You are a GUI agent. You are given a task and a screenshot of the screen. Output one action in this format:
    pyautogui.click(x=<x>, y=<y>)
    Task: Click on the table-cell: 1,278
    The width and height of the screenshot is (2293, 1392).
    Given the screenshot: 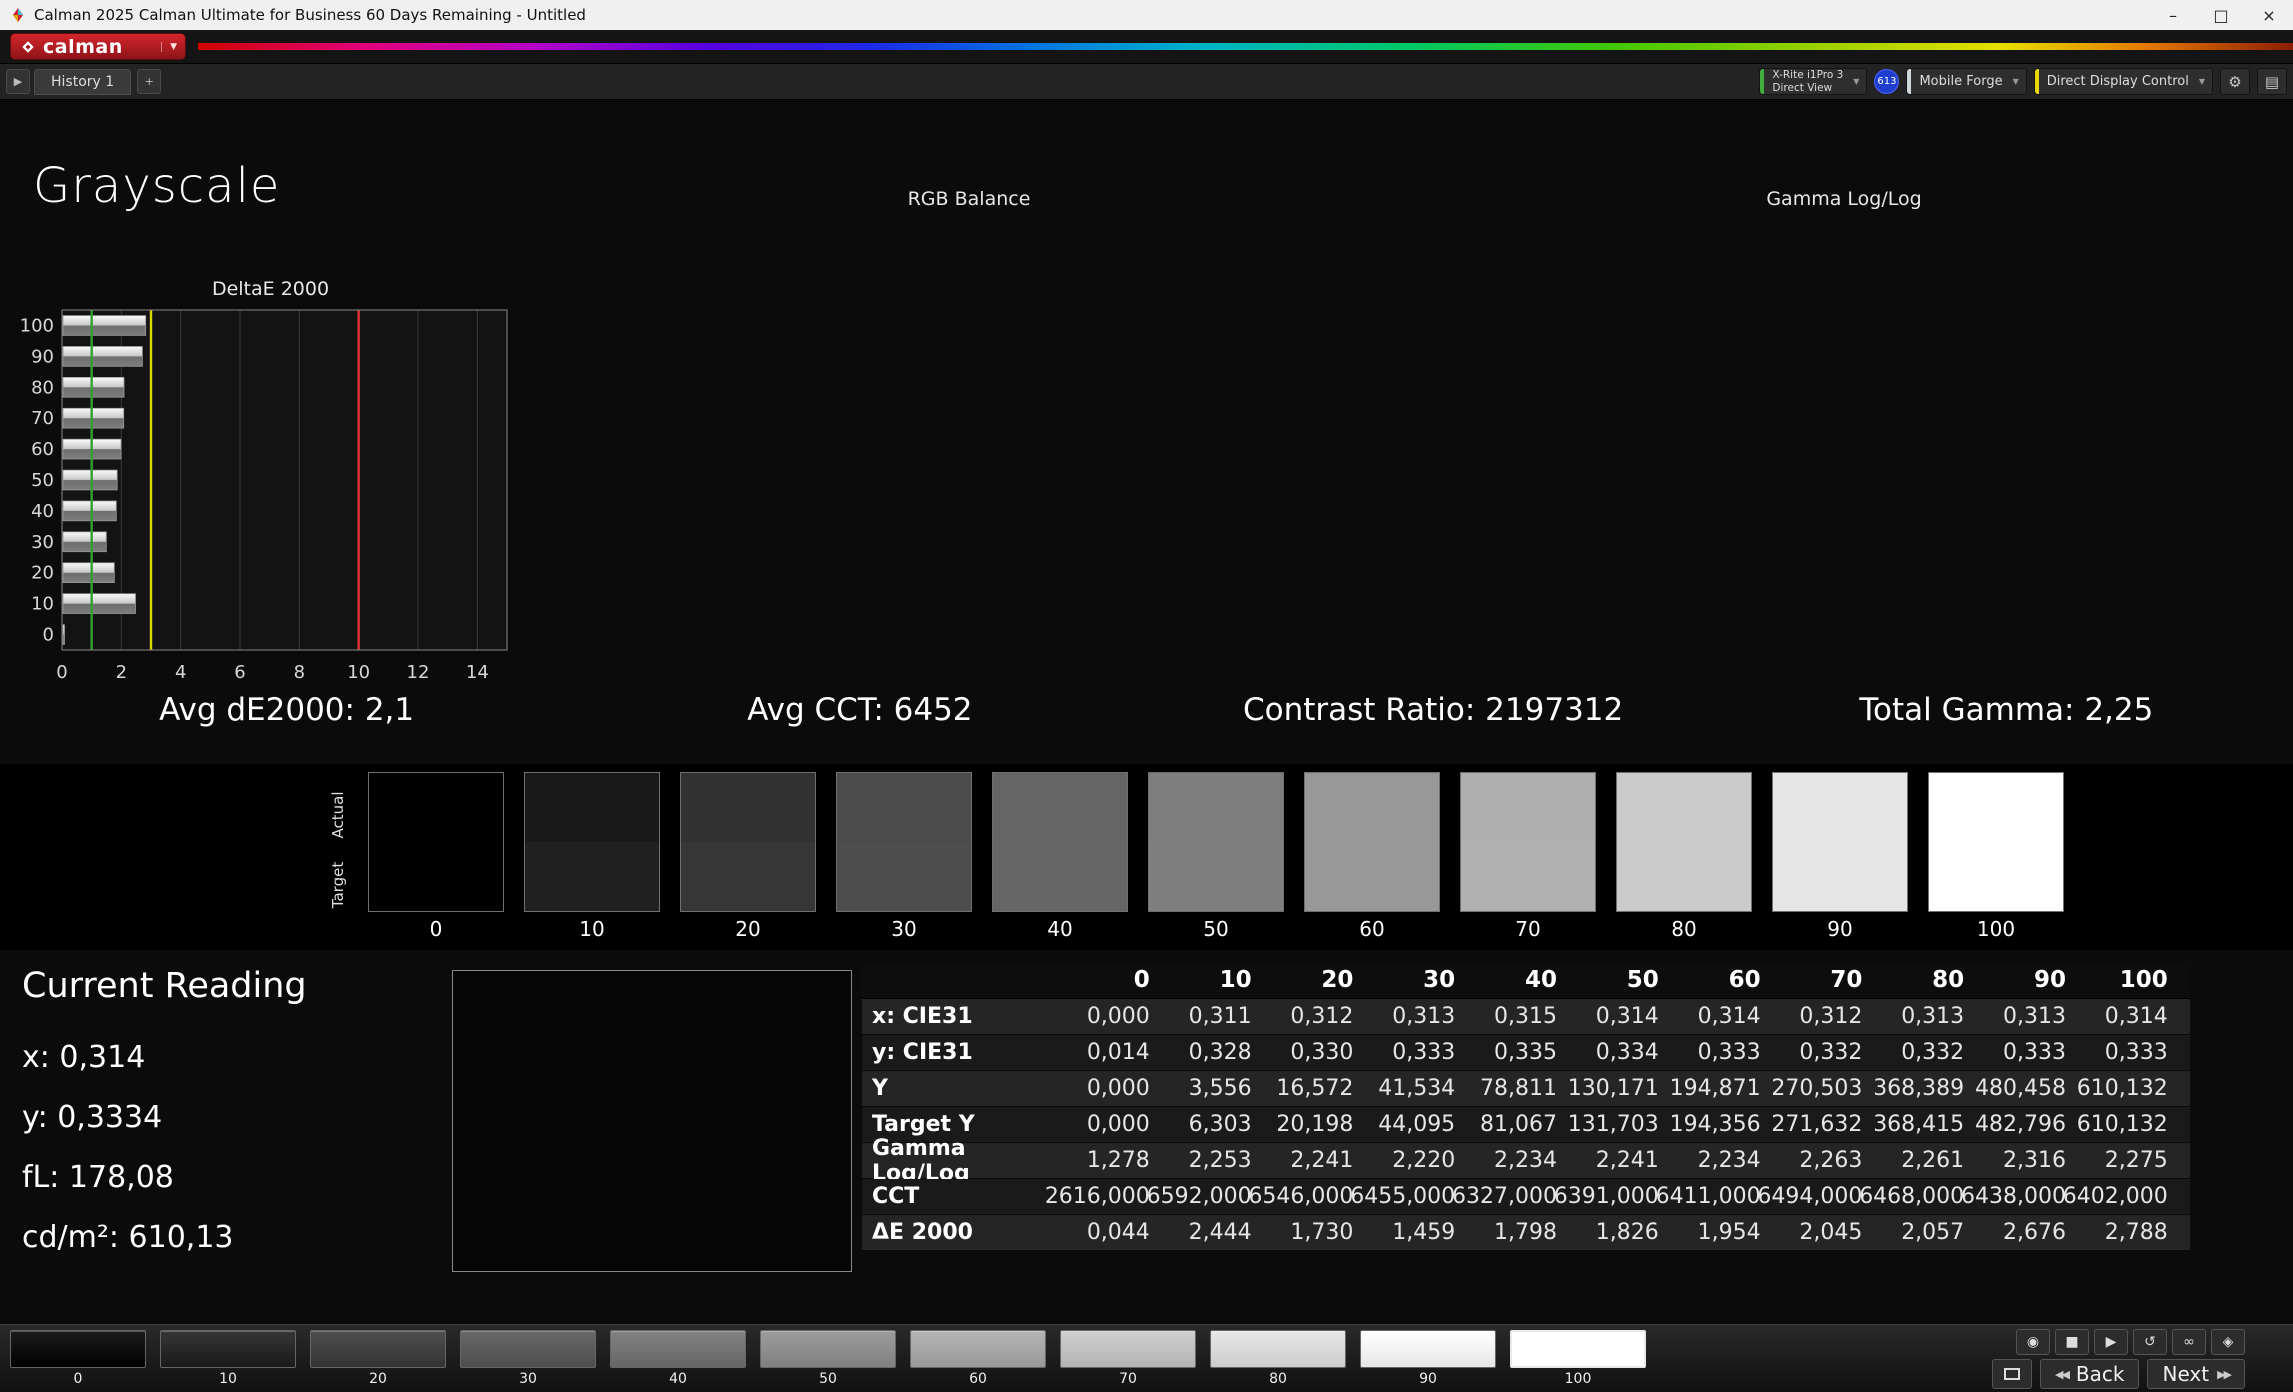 What is the action you would take?
    pyautogui.click(x=1121, y=1161)
    